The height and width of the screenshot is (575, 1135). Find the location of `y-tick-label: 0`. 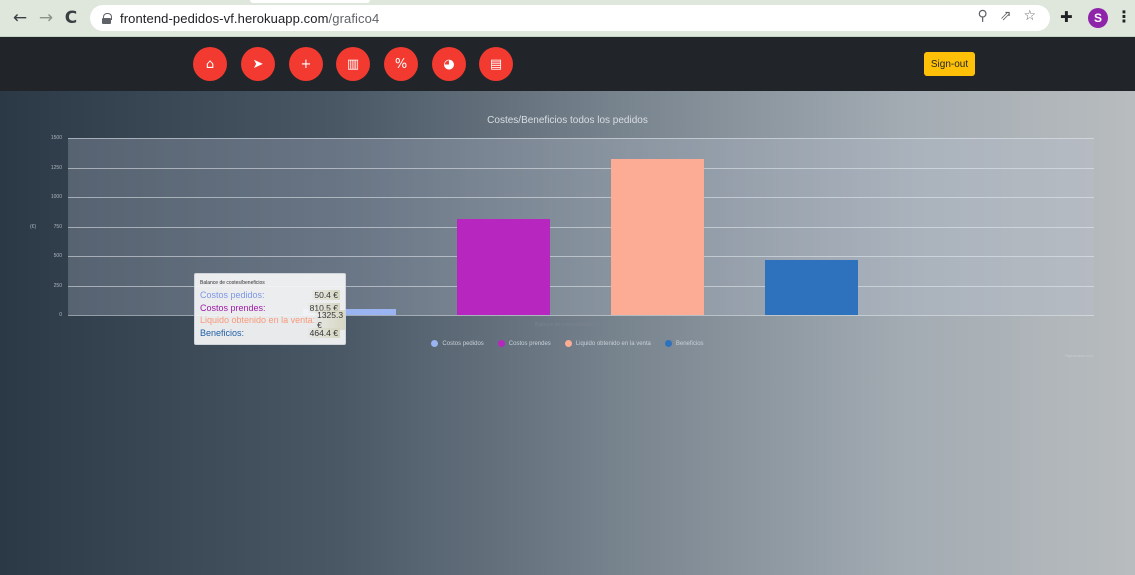

y-tick-label: 0 is located at coordinates (60, 315).